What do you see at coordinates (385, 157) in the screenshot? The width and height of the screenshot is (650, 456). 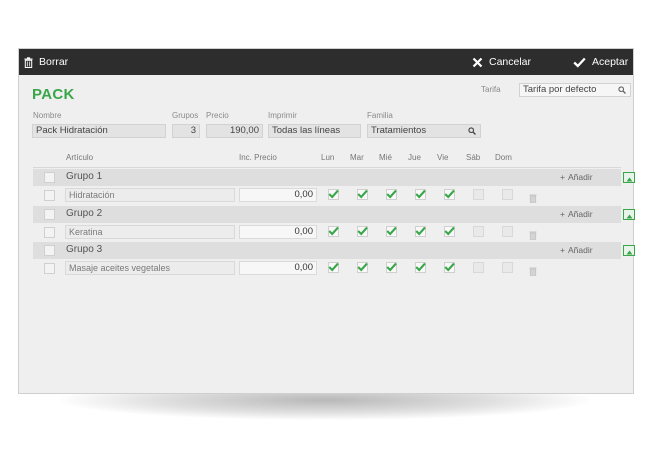 I see `col-mie: Mié` at bounding box center [385, 157].